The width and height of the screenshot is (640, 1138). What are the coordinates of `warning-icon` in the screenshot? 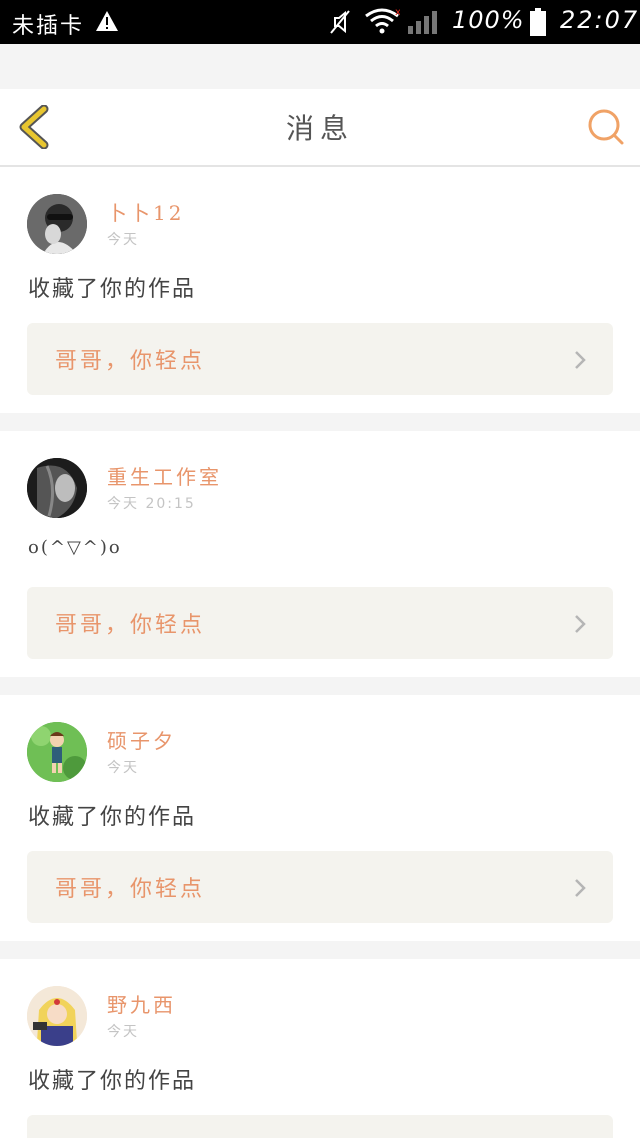 It's located at (107, 21).